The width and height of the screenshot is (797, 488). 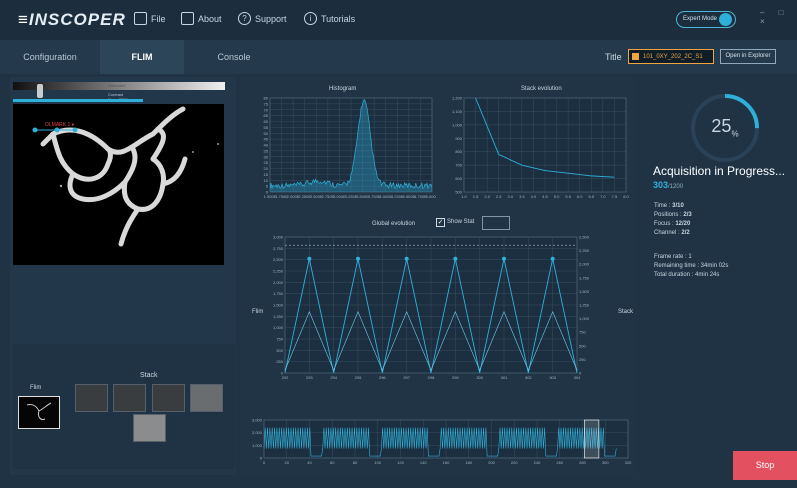 What do you see at coordinates (266, 162) in the screenshot?
I see `histogram-y-tick: 25` at bounding box center [266, 162].